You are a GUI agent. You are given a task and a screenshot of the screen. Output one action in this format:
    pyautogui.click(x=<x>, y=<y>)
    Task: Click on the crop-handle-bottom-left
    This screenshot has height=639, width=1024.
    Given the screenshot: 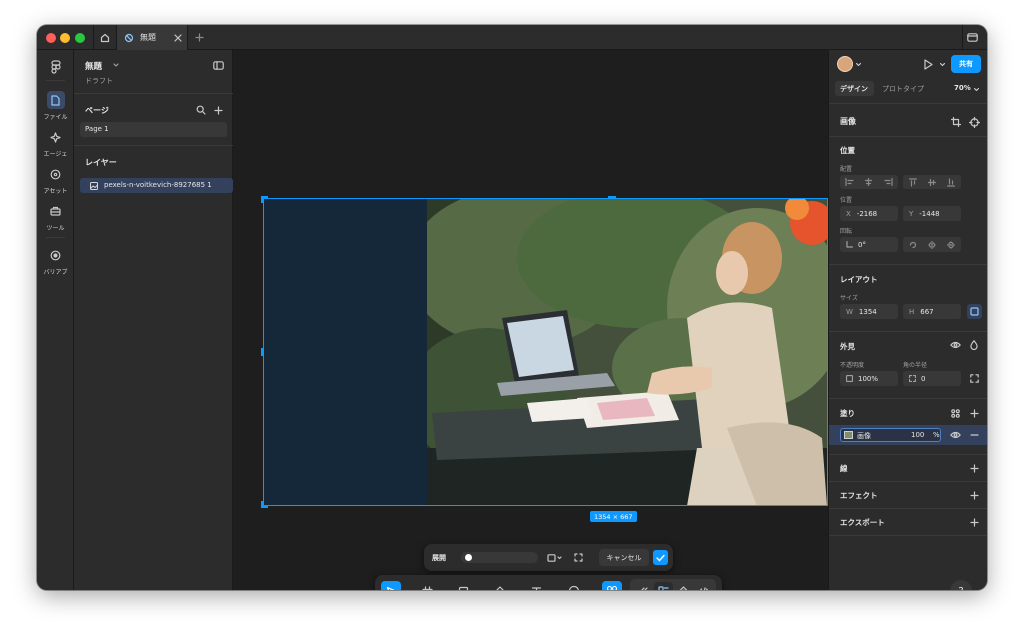 What is the action you would take?
    pyautogui.click(x=264, y=504)
    